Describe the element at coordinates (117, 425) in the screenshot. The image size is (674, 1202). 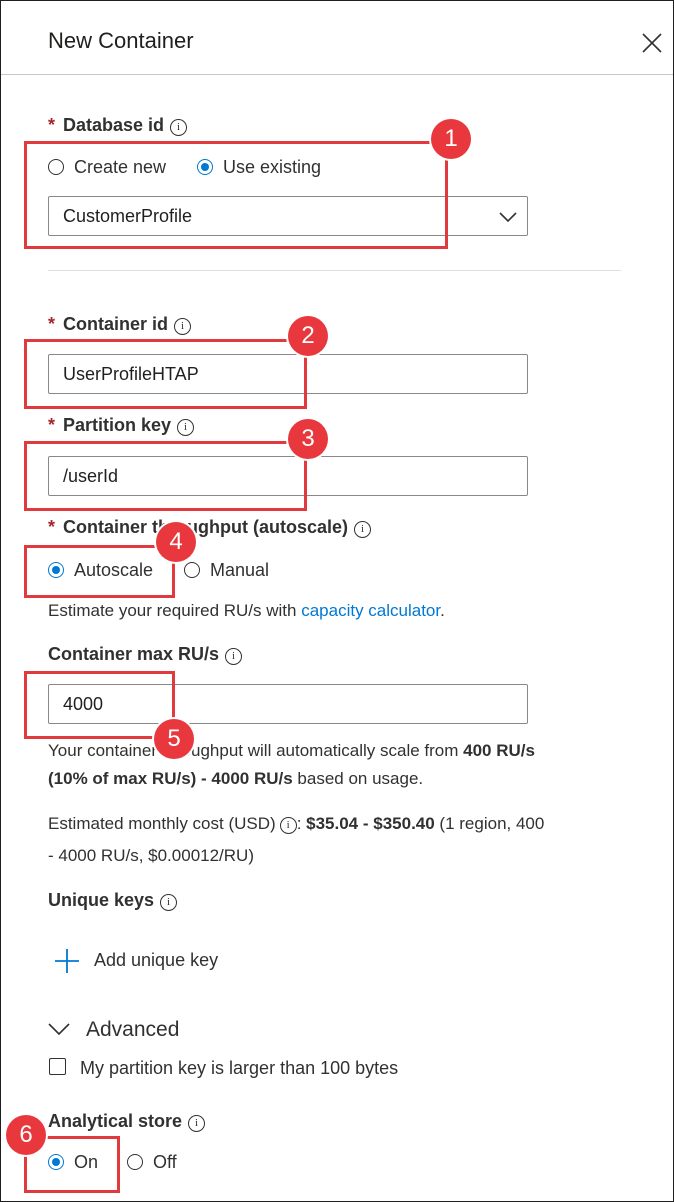
I see `partition-key-label-text: Partition key` at that location.